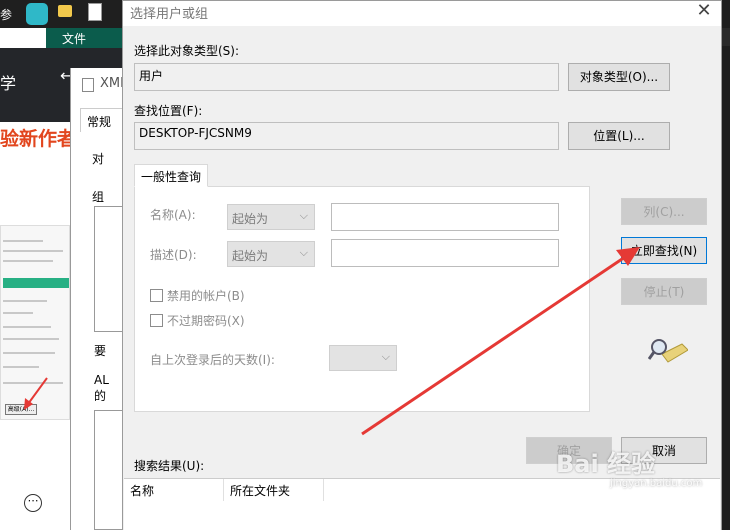 The width and height of the screenshot is (730, 530). What do you see at coordinates (98, 159) in the screenshot?
I see `properties-text: 对` at bounding box center [98, 159].